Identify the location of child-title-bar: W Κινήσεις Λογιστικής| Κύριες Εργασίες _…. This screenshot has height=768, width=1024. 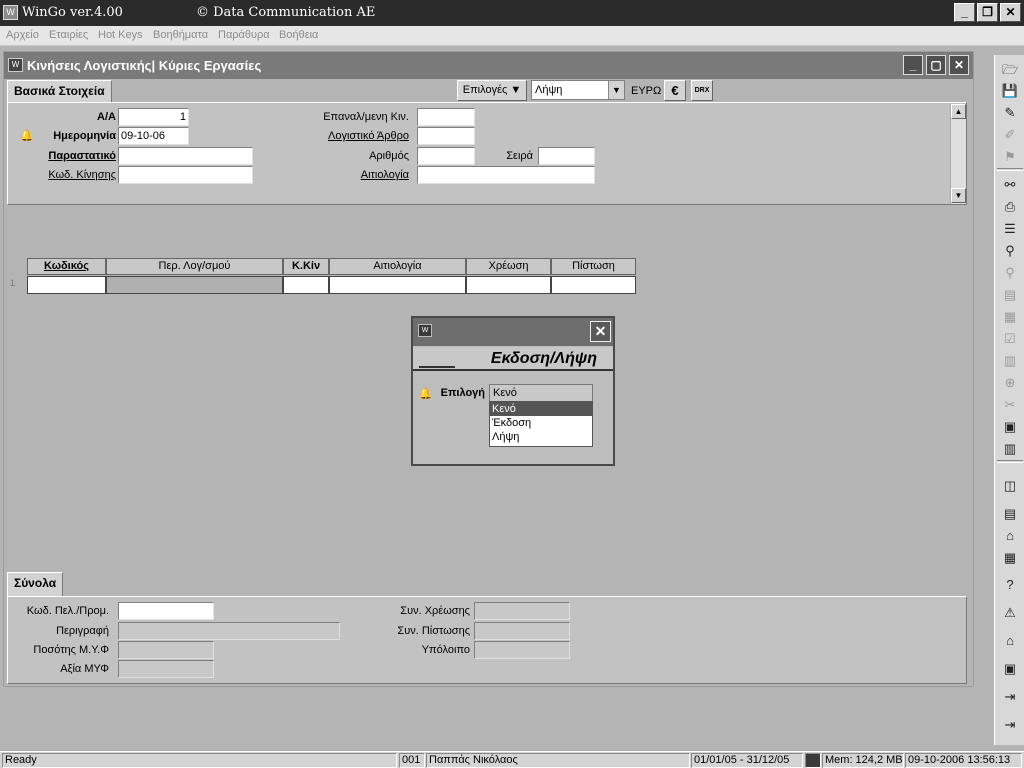
(488, 65).